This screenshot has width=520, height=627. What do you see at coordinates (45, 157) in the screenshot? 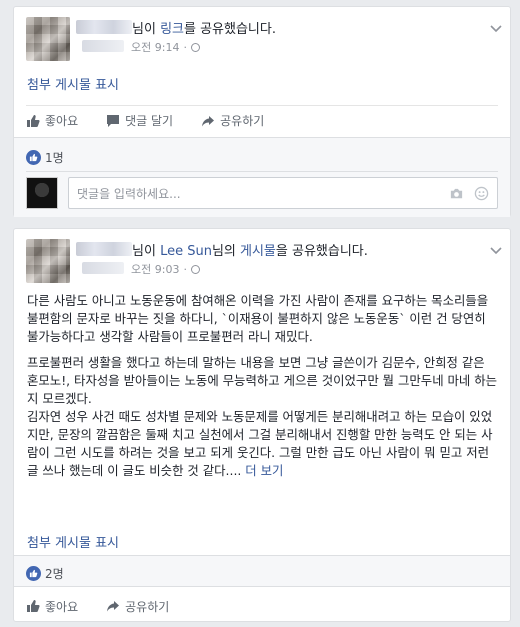
I see `like-count: 1명` at bounding box center [45, 157].